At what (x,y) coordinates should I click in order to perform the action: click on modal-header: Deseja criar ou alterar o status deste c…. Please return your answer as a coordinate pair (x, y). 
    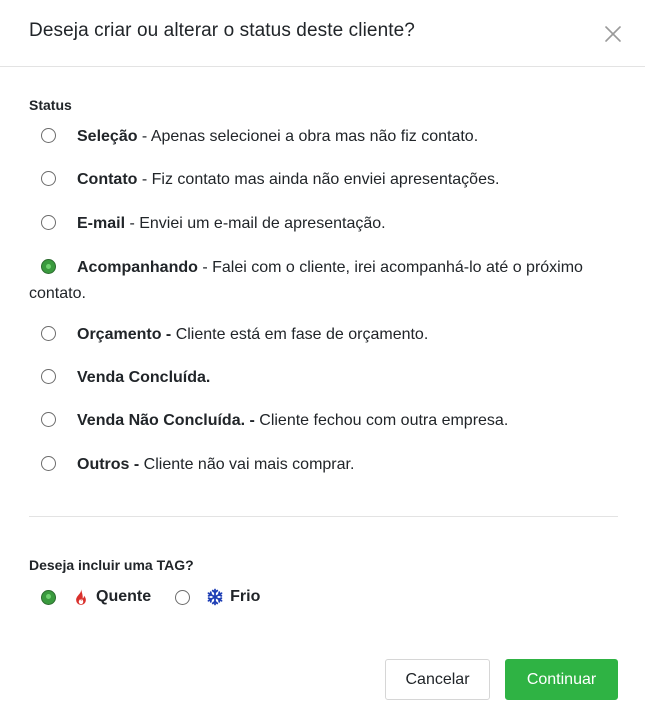
    Looking at the image, I should click on (322, 33).